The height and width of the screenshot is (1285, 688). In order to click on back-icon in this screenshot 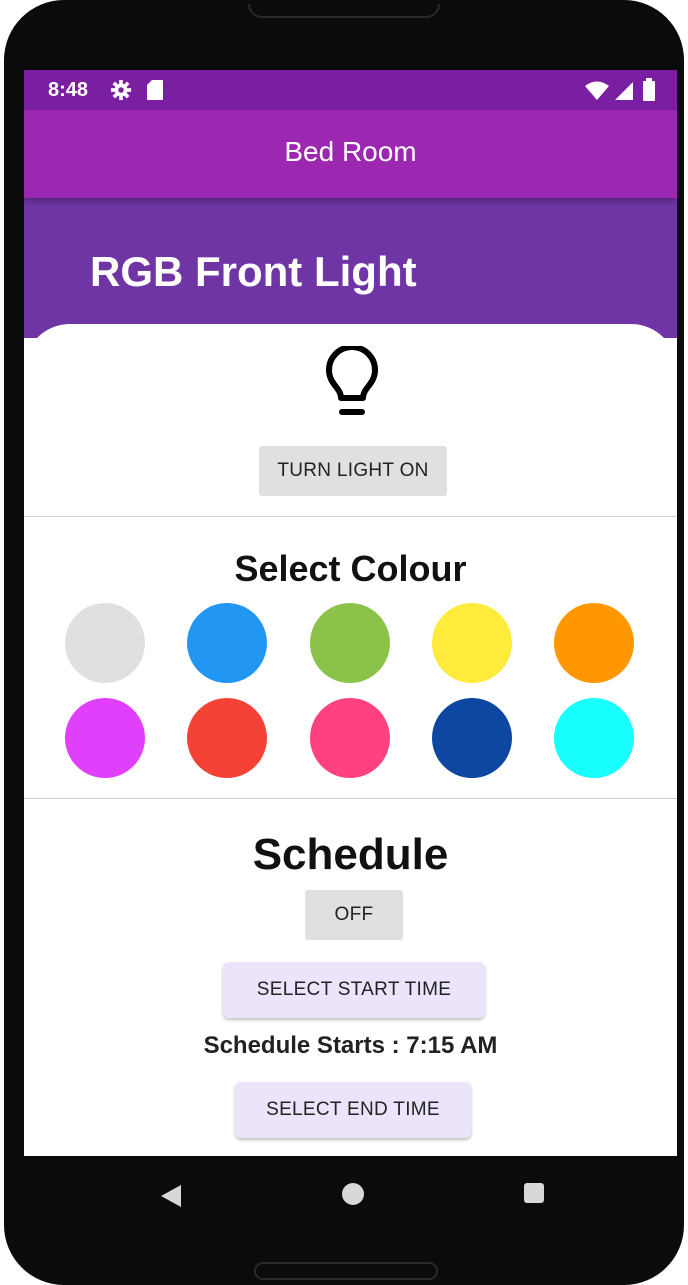, I will do `click(171, 1196)`.